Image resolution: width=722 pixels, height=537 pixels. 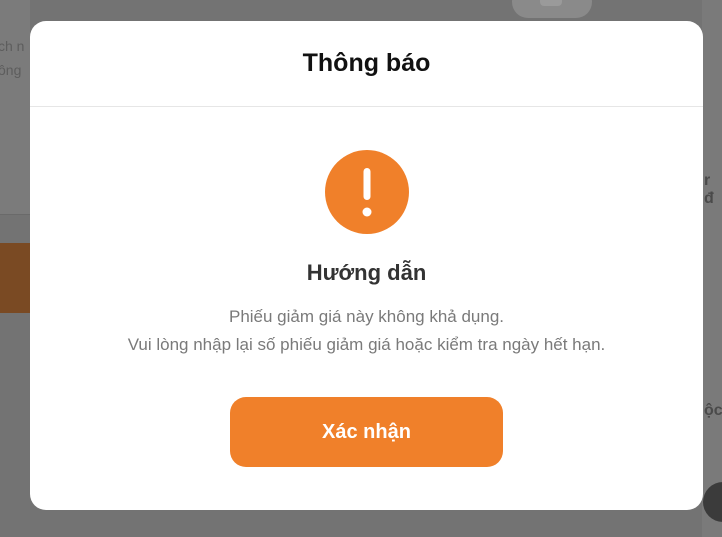 I want to click on confirm-button: Xác nhận, so click(x=366, y=432).